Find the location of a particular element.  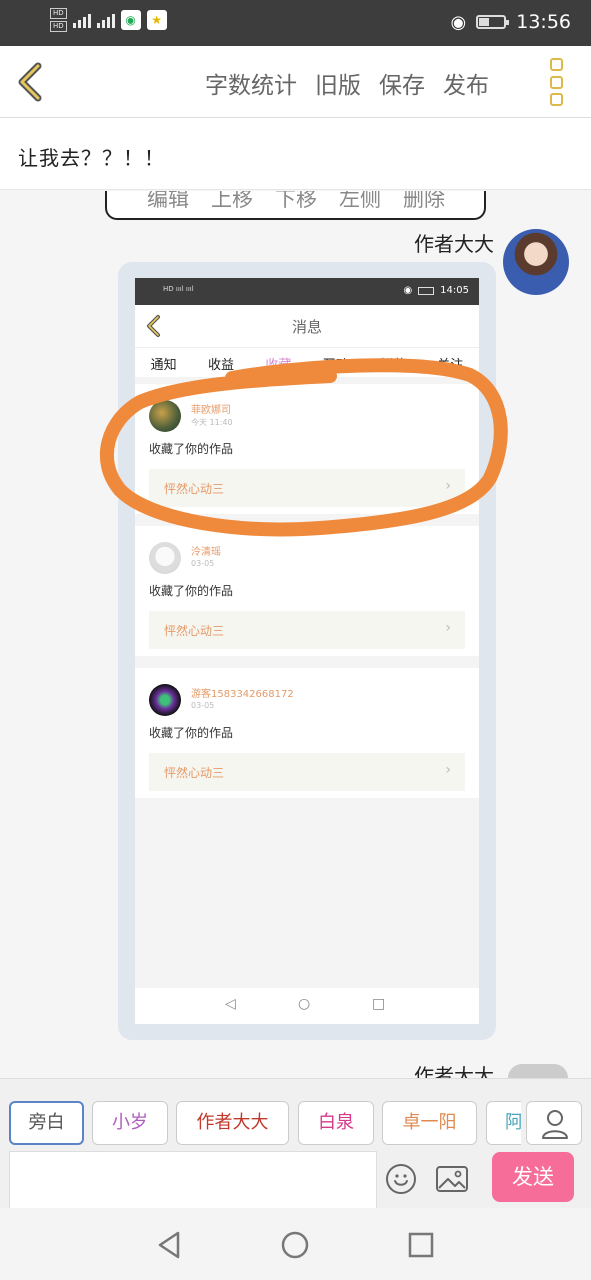

system-nav-bar is located at coordinates (295, 1244).